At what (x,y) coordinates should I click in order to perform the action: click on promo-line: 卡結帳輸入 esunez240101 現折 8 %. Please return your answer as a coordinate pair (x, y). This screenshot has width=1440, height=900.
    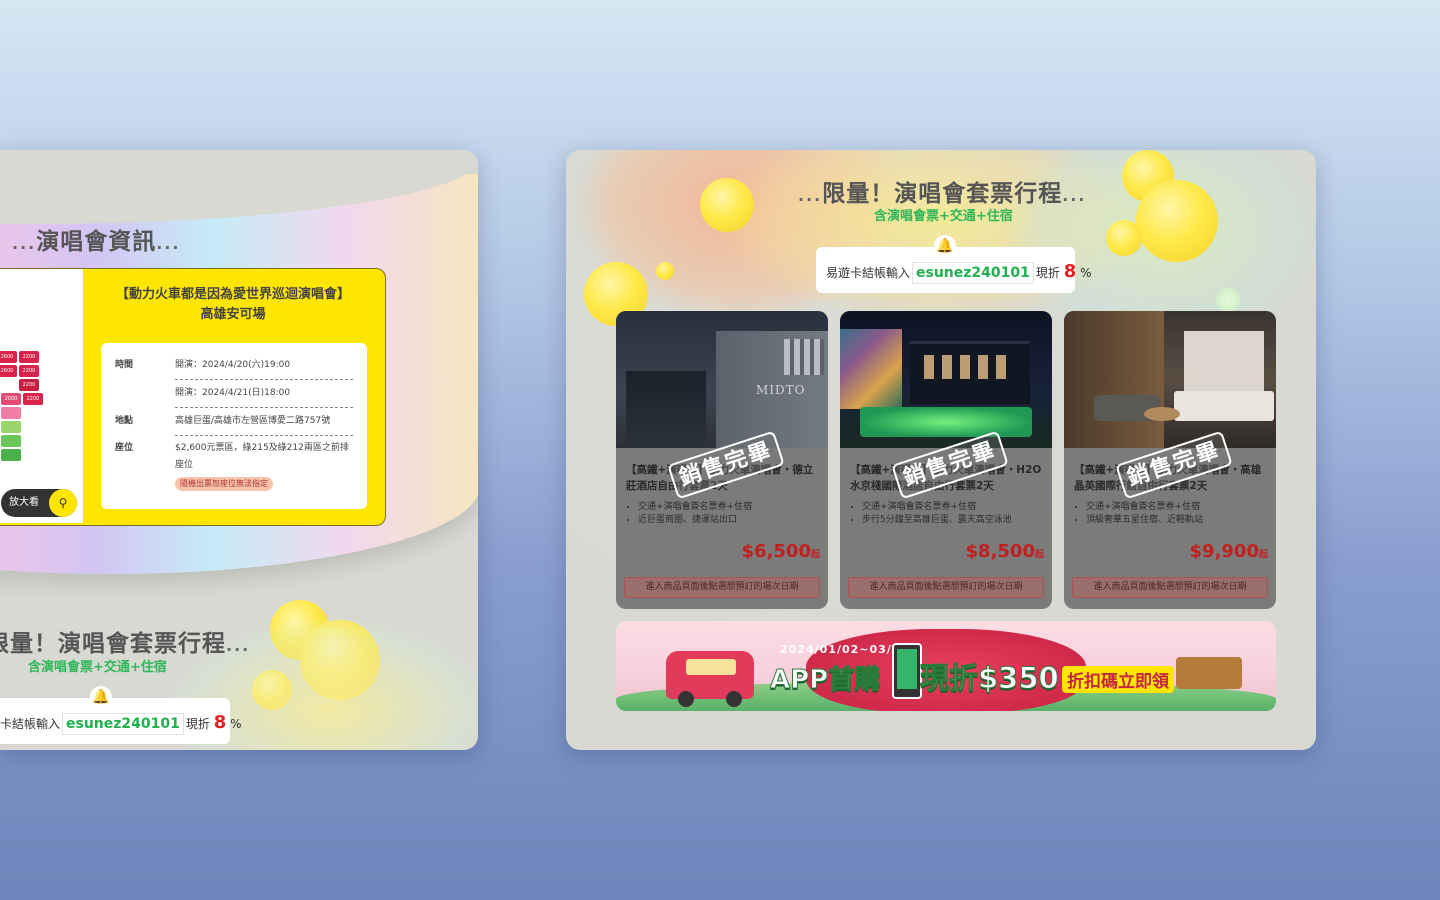
    Looking at the image, I should click on (120, 723).